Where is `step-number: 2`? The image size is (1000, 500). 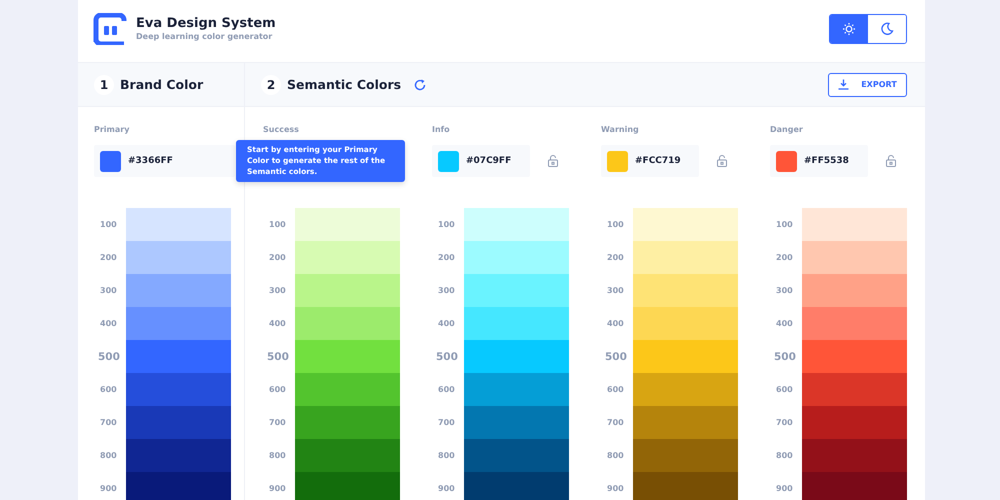 step-number: 2 is located at coordinates (271, 84).